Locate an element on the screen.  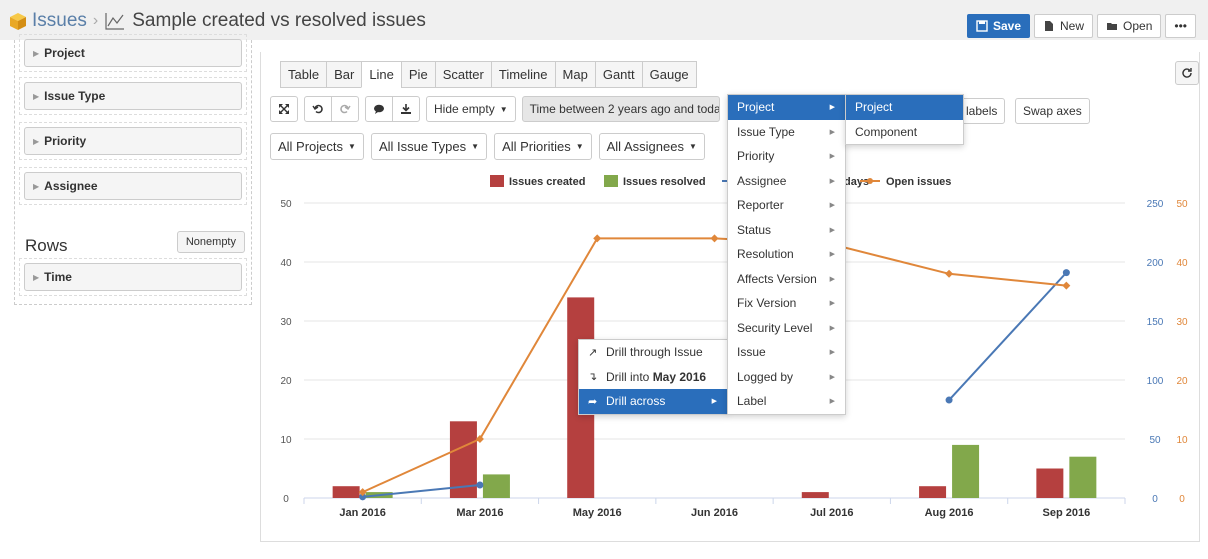
breadcrumb-root: Issues is located at coordinates (59, 21).